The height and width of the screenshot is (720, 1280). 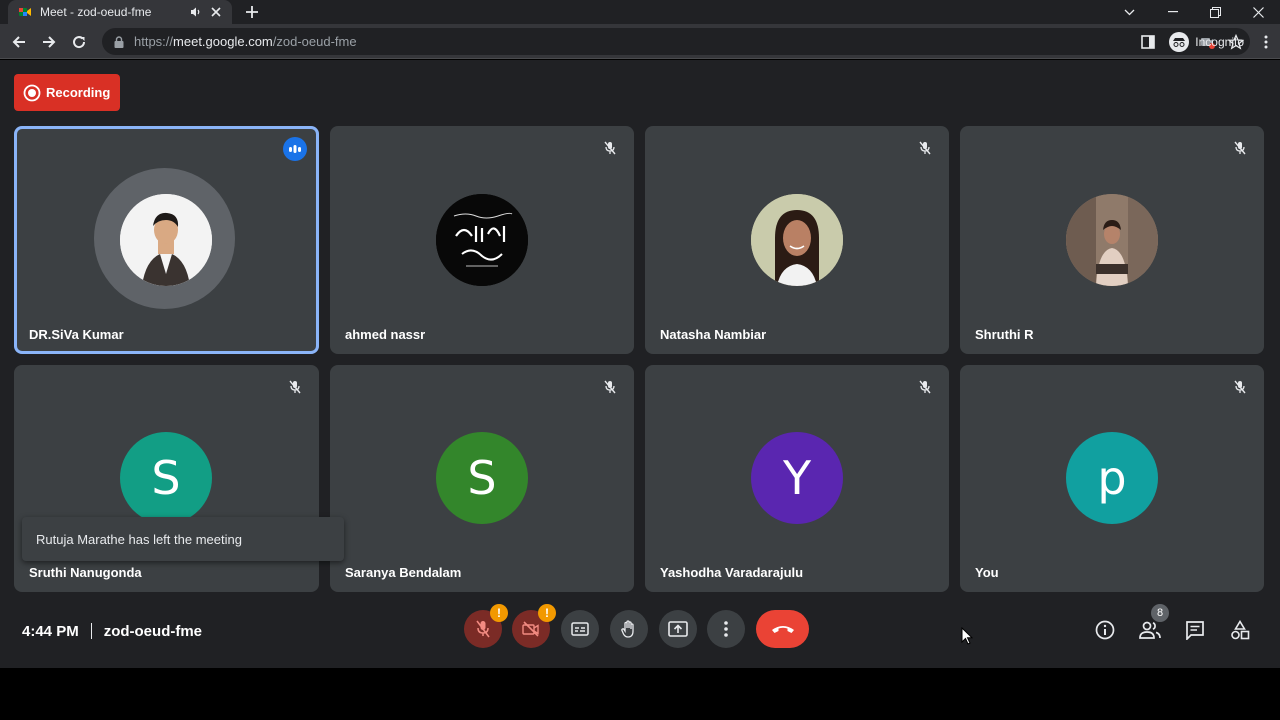 I want to click on mic-warning-badge: !, so click(x=499, y=613).